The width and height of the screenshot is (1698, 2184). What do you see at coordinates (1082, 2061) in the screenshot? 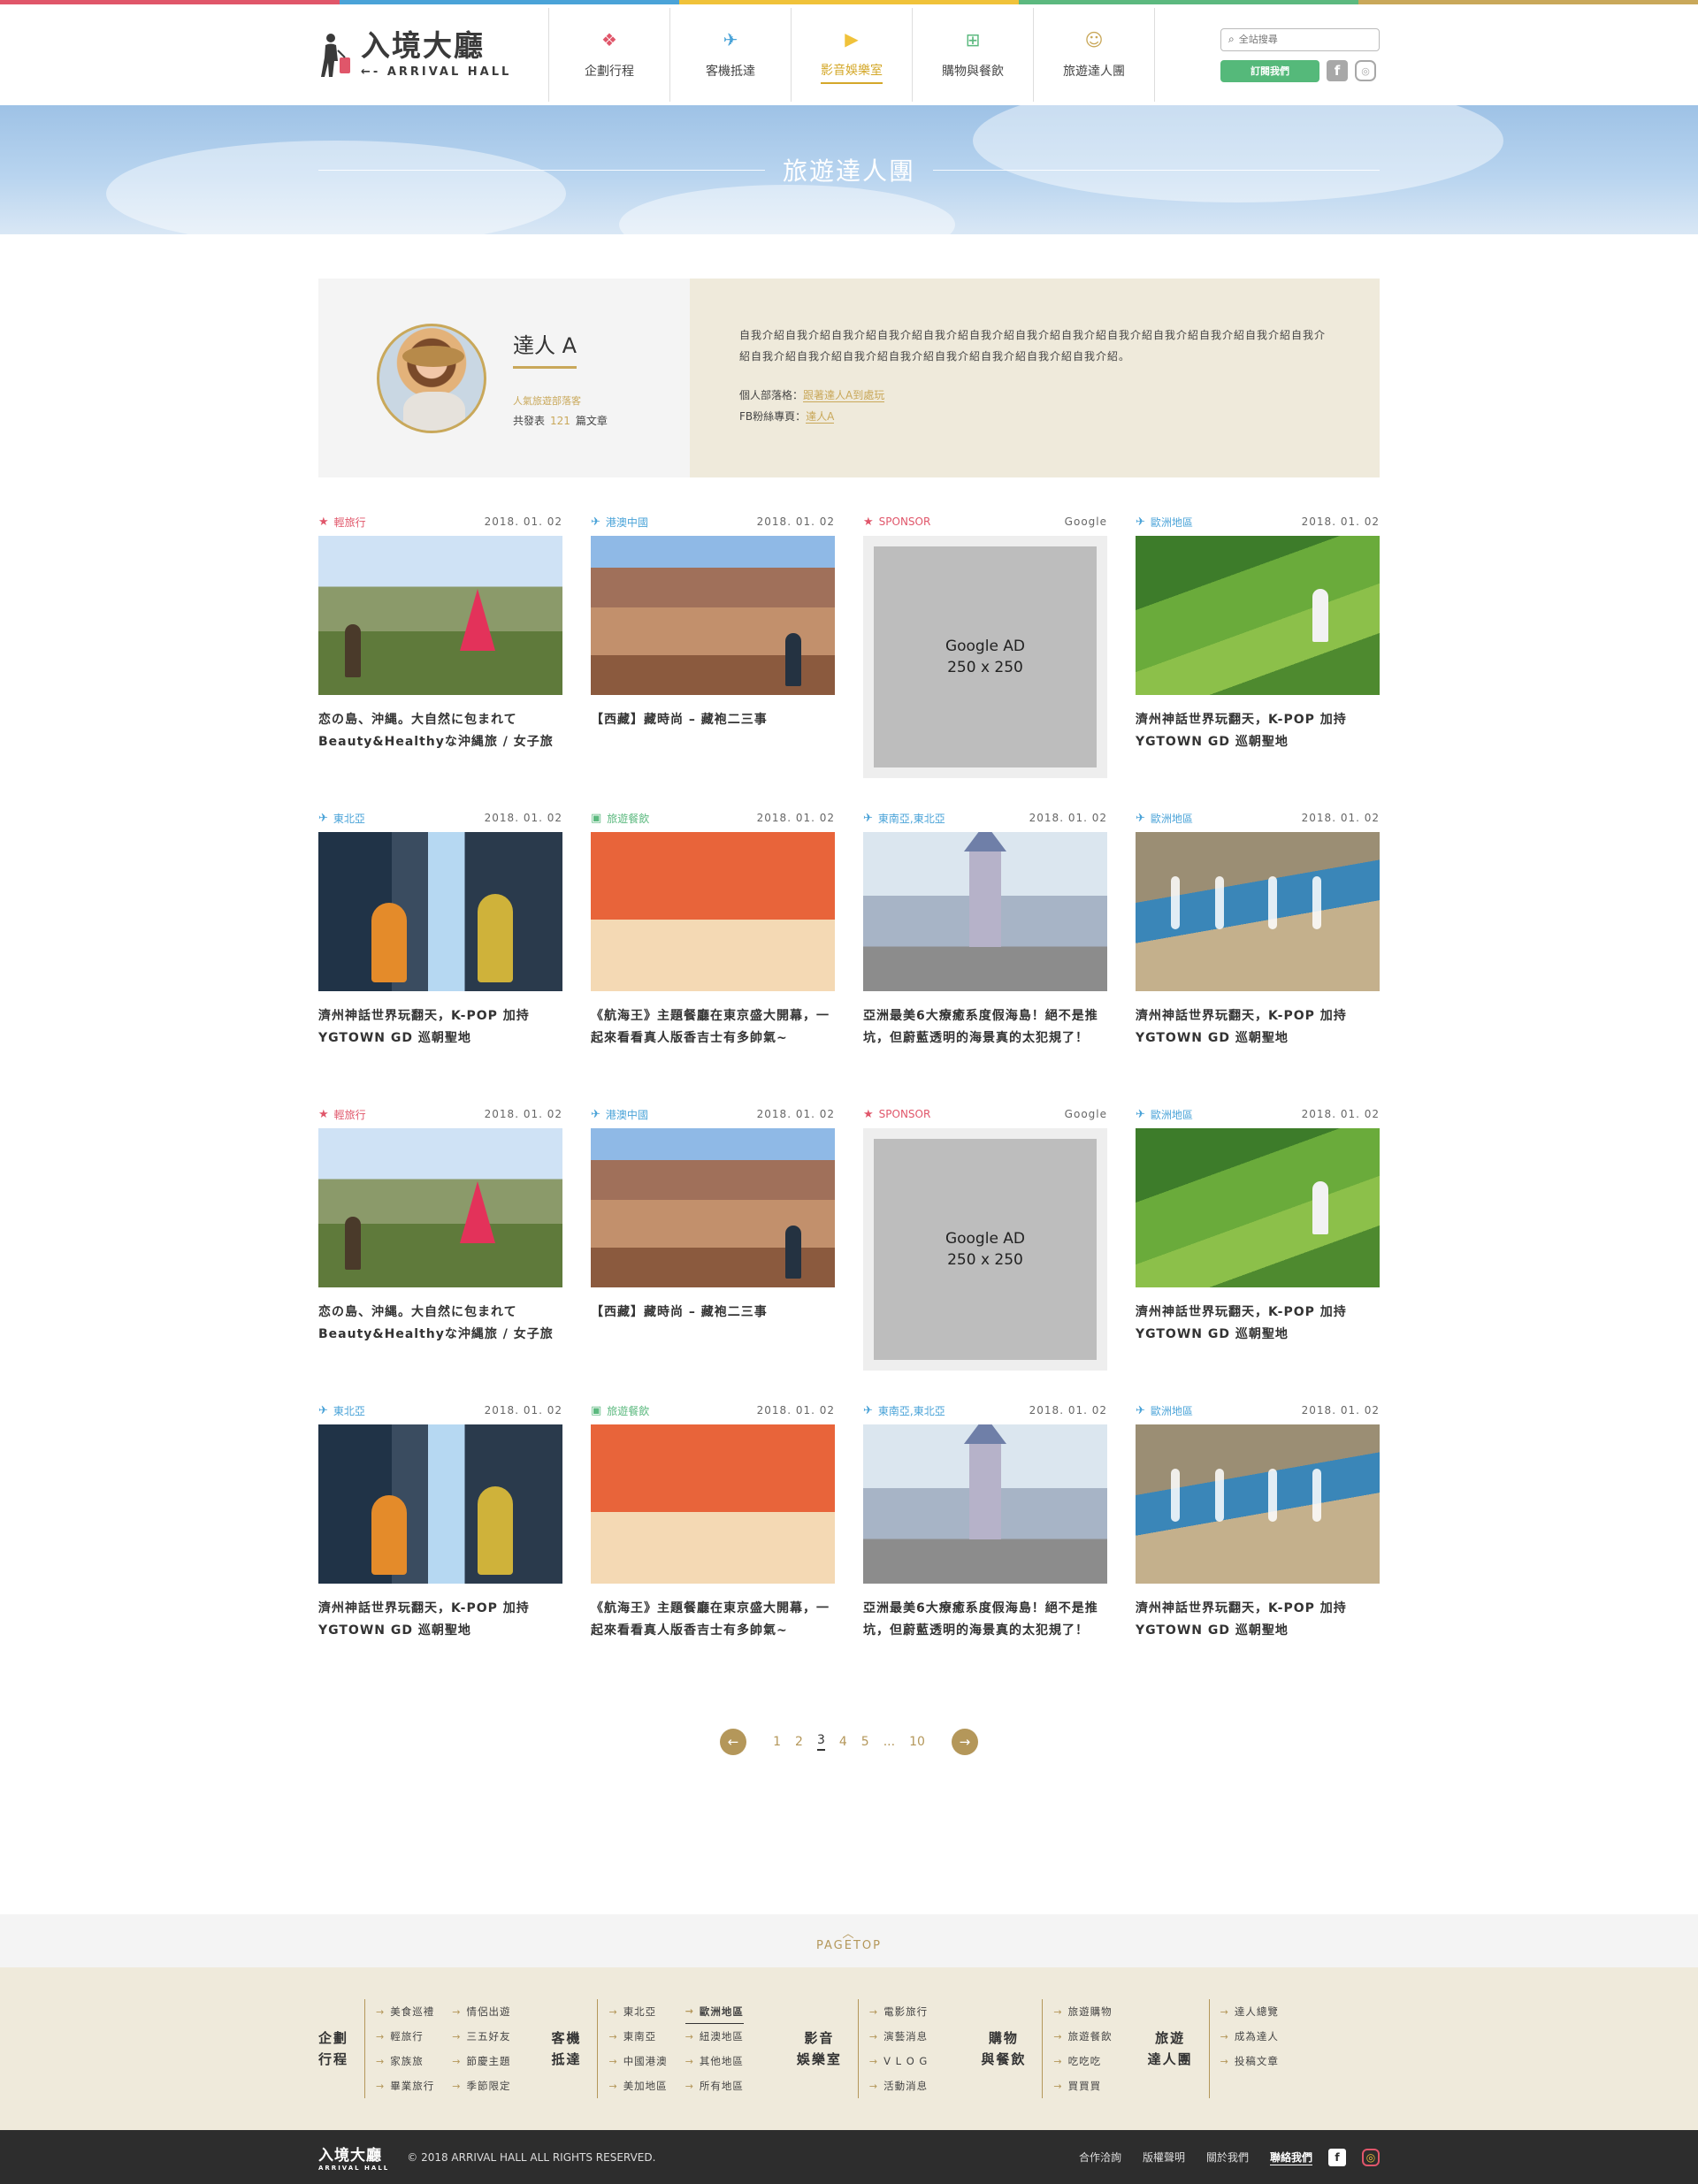
I see `footer-link: 吃吃吃` at bounding box center [1082, 2061].